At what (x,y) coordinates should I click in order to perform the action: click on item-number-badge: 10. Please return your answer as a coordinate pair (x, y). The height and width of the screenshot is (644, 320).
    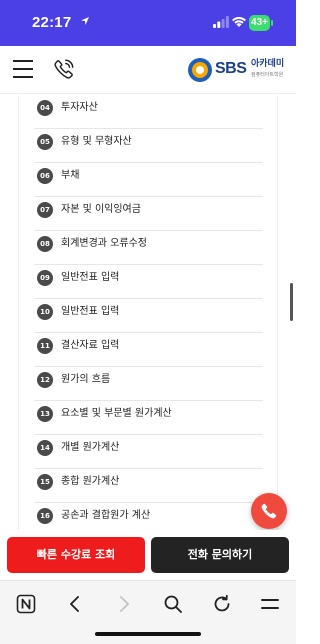
    Looking at the image, I should click on (45, 312).